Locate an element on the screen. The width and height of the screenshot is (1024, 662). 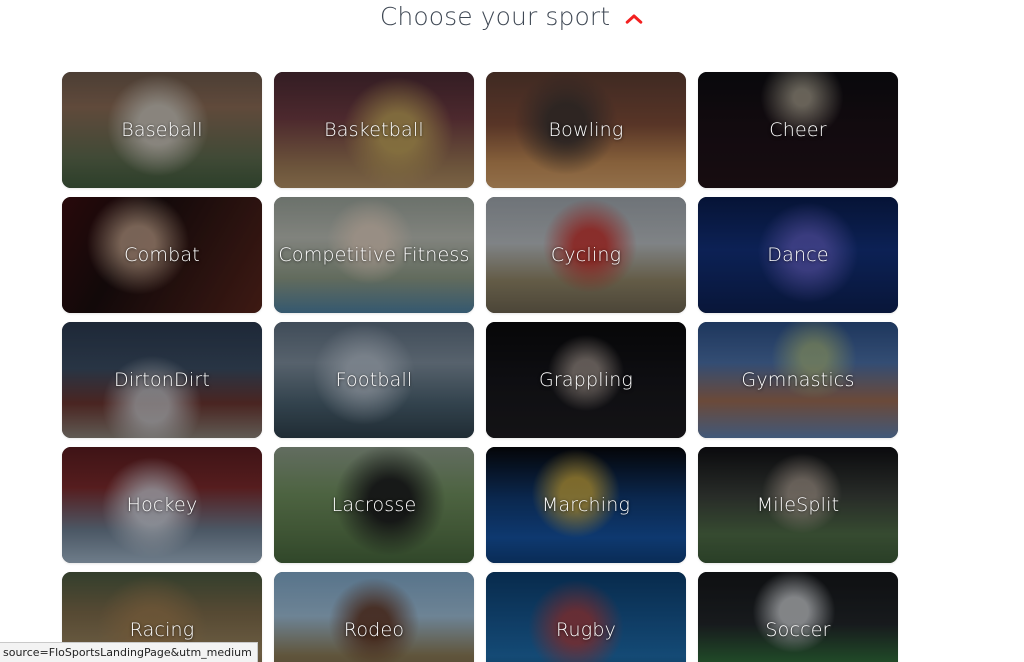
sport-card-label: Marching is located at coordinates (586, 505).